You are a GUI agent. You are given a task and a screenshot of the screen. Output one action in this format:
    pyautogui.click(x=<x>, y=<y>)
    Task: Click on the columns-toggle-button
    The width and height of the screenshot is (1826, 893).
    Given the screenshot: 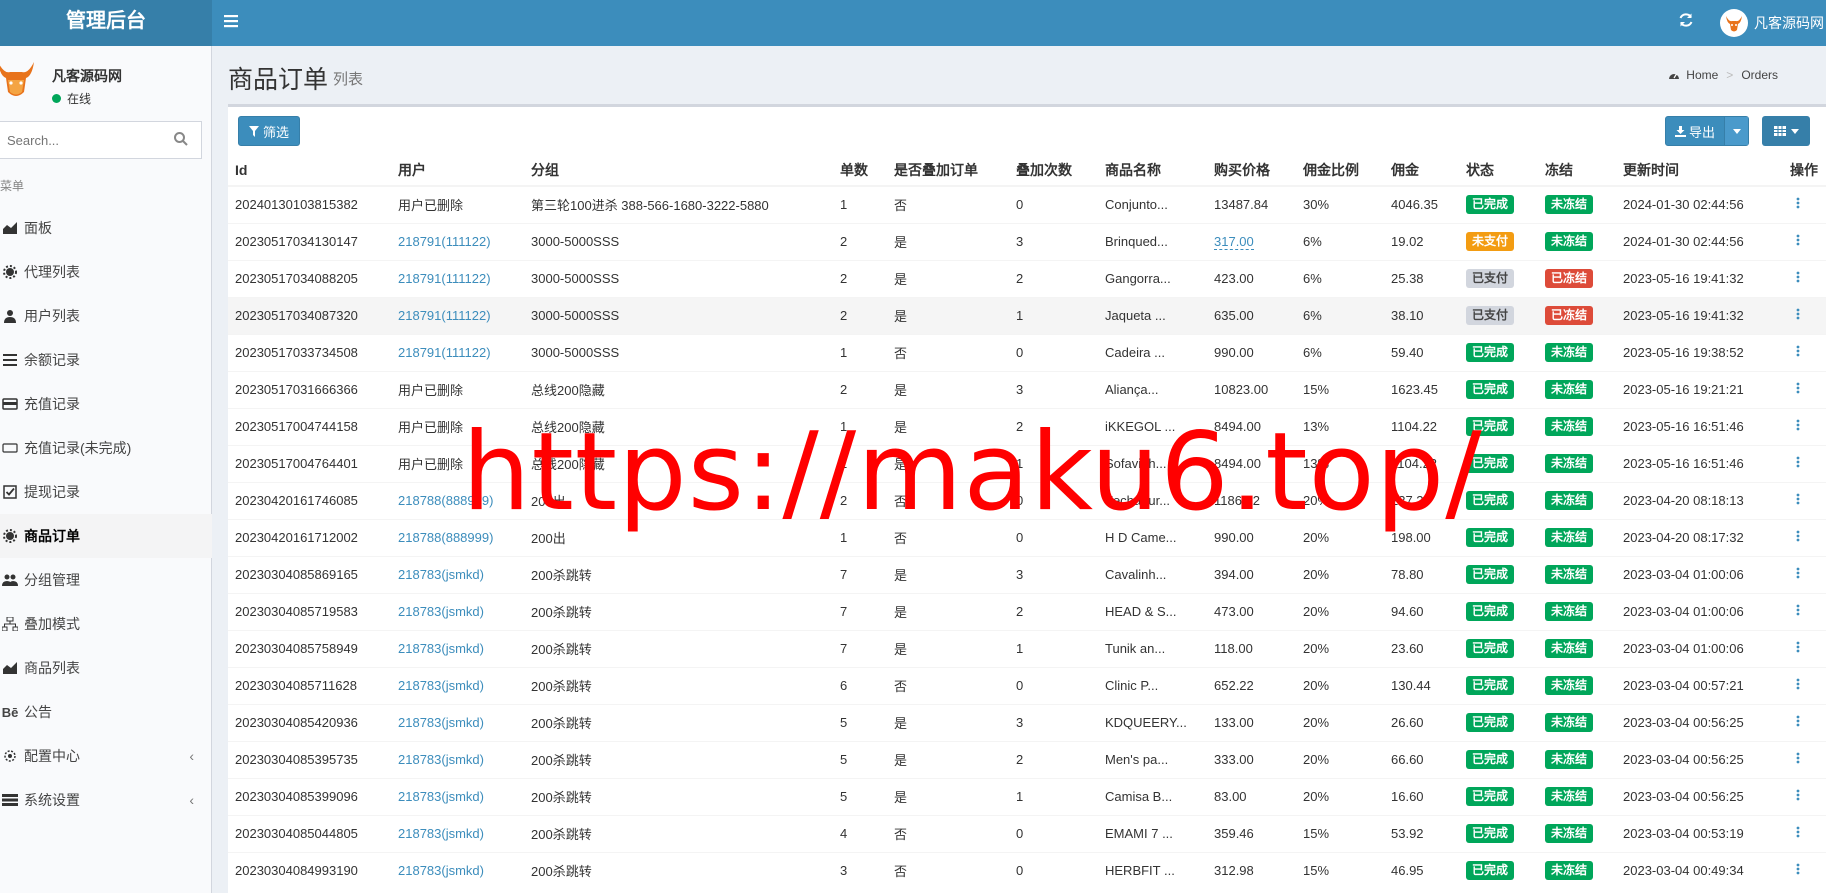 What is the action you would take?
    pyautogui.click(x=1786, y=131)
    